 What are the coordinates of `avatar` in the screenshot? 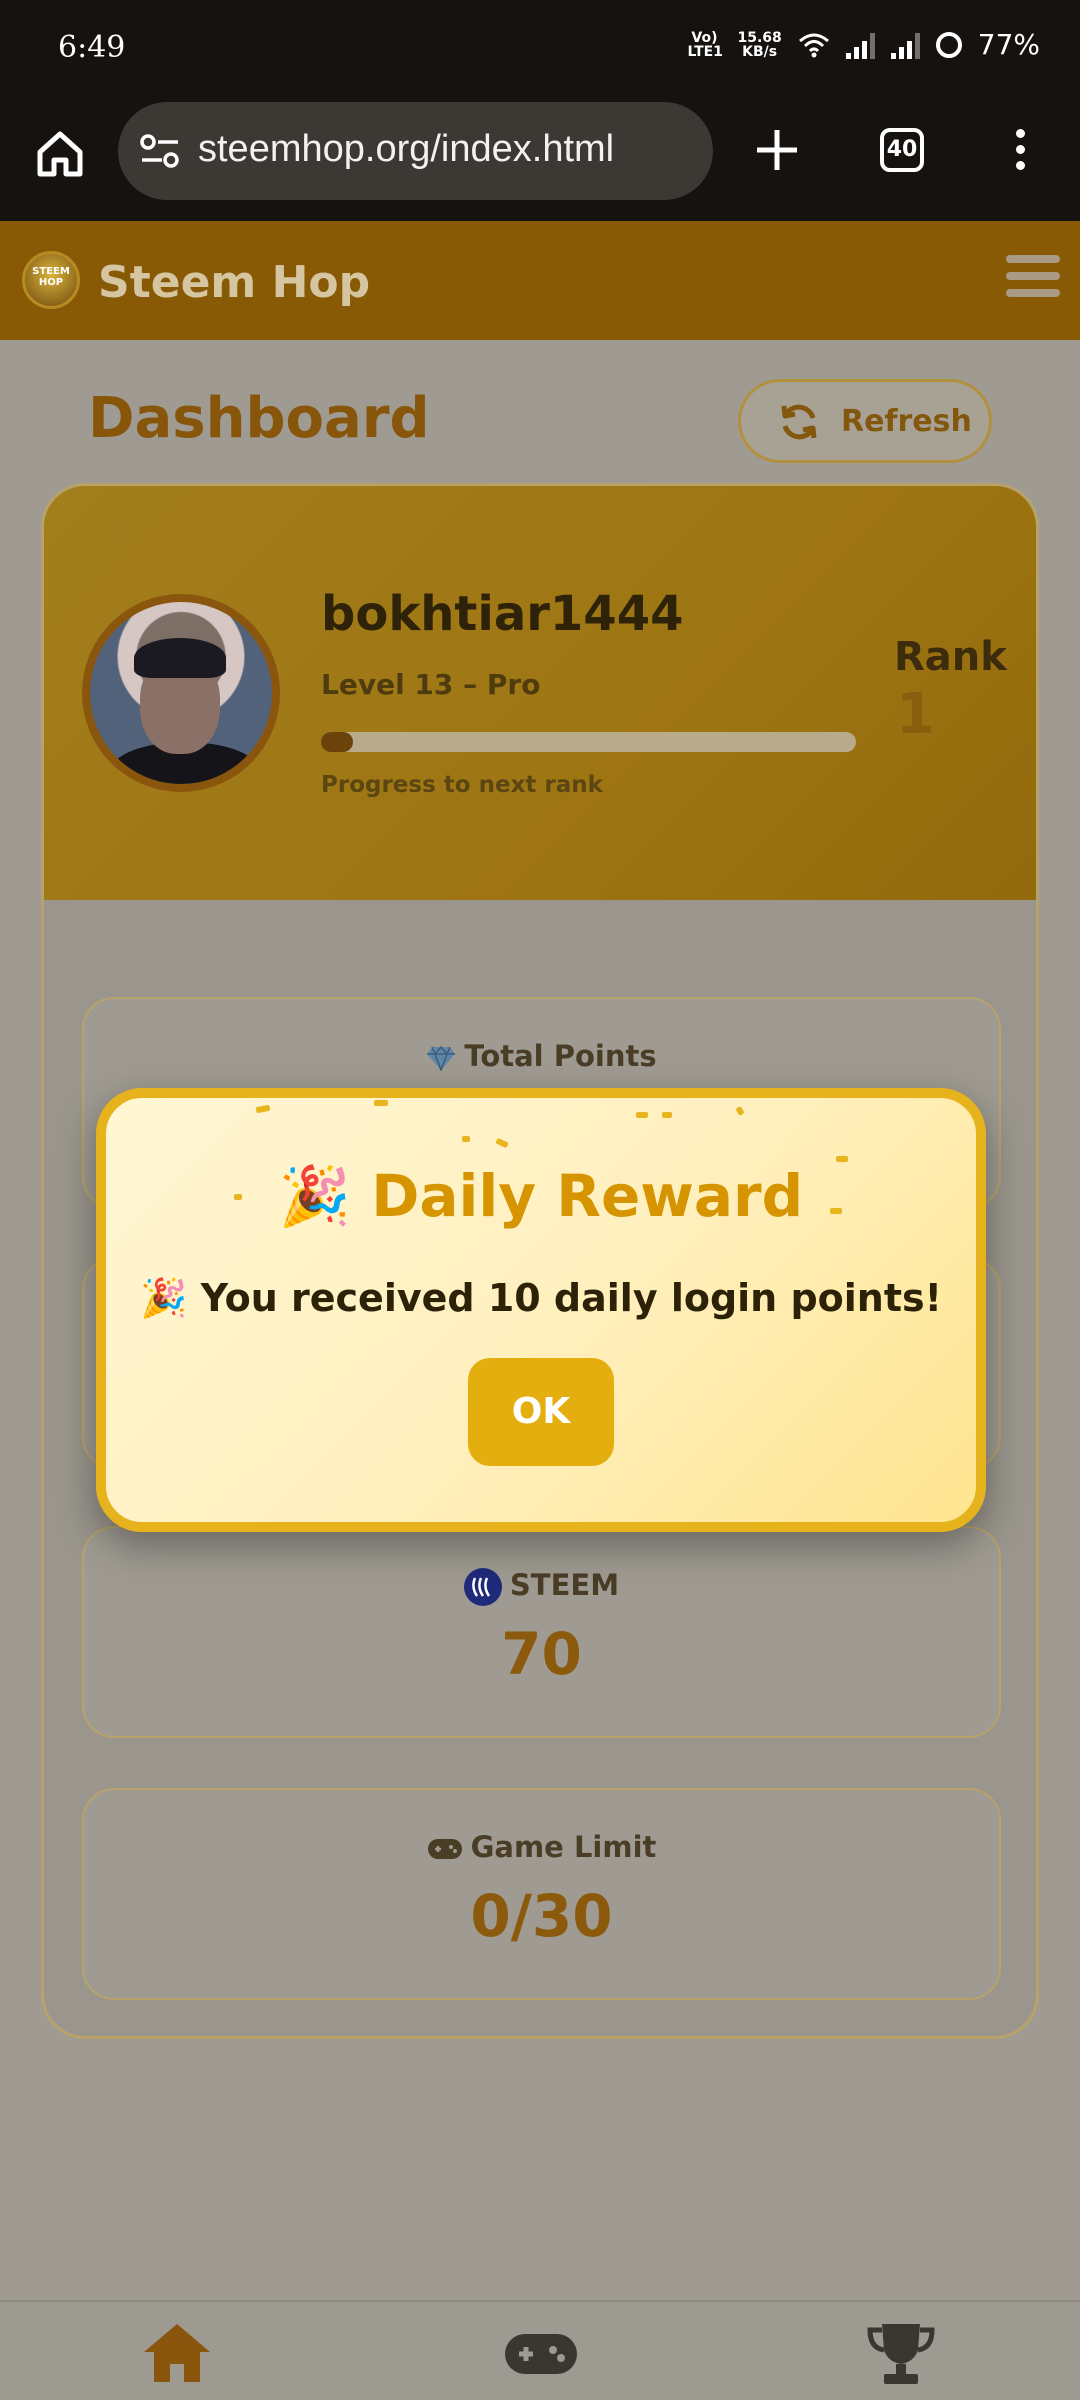 It's located at (181, 693).